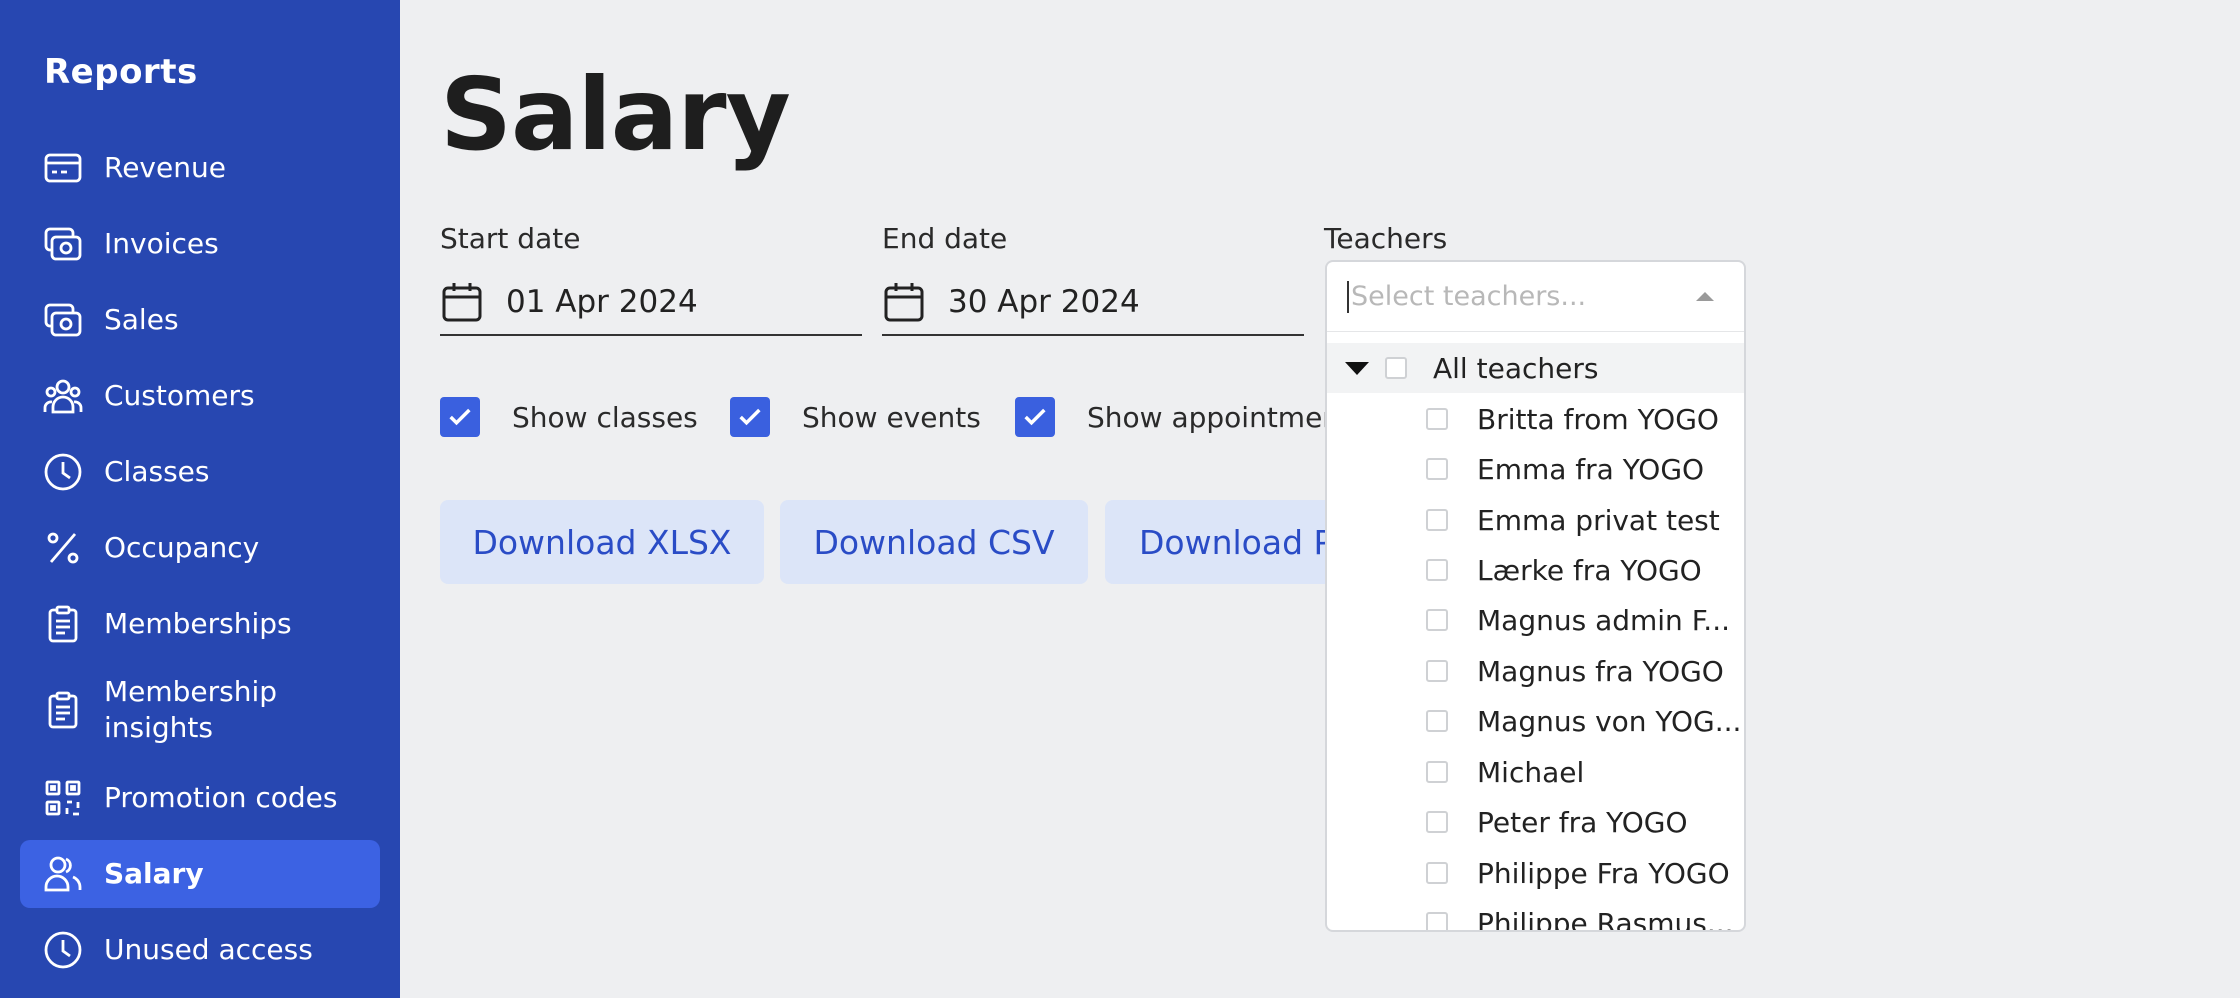 This screenshot has height=998, width=2240. I want to click on sidebar-item-membership-insights: Membership insights, so click(200, 710).